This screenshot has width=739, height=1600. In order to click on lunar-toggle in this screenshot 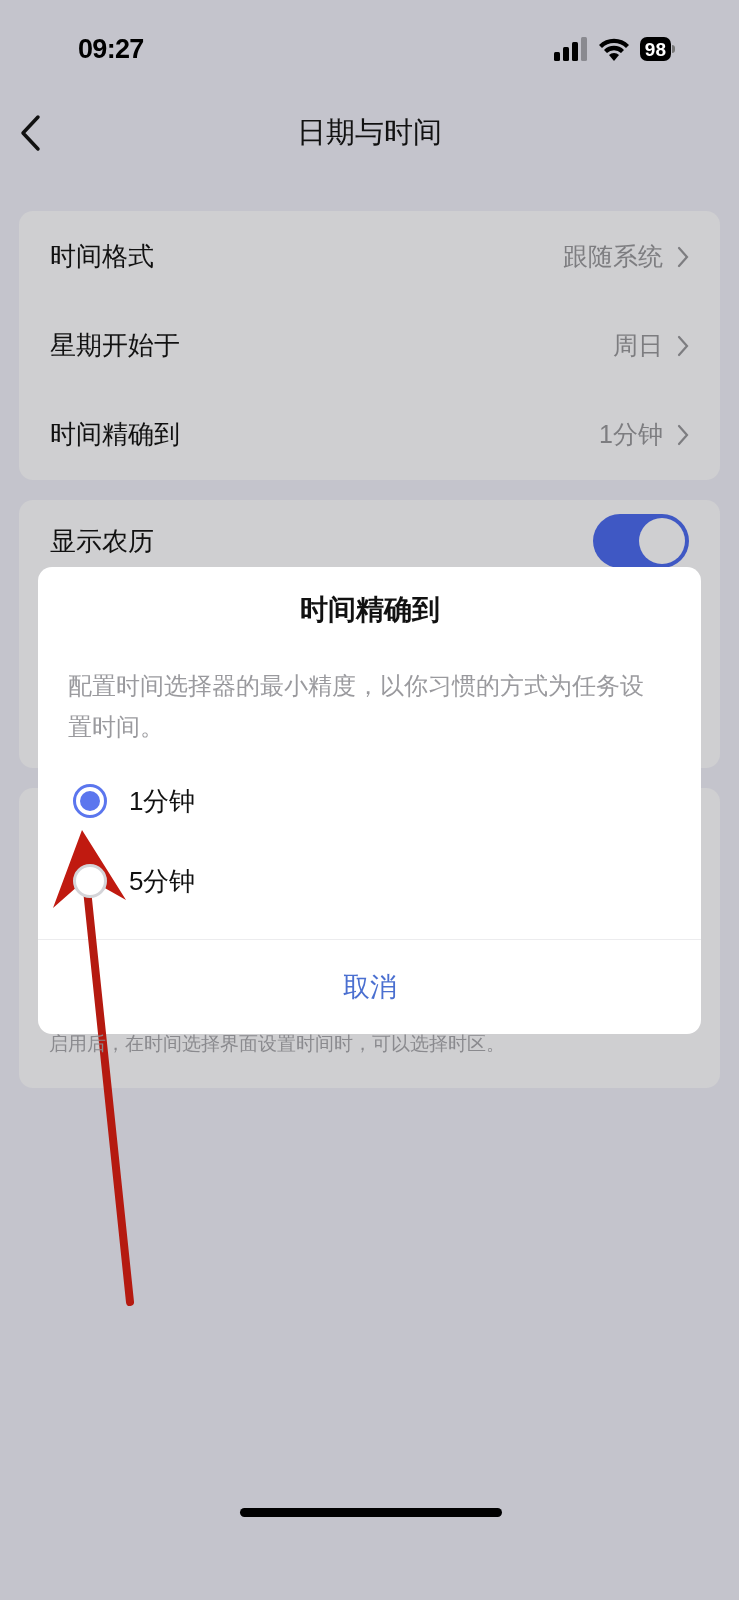, I will do `click(641, 541)`.